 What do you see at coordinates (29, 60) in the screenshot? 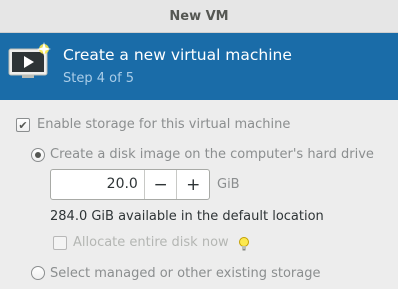
I see `computer-icon` at bounding box center [29, 60].